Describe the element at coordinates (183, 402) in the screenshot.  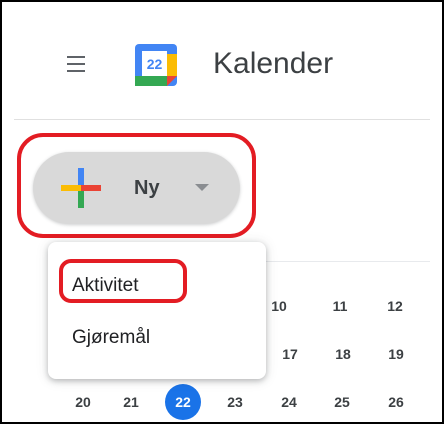
I see `mini-calendar-today: 22` at that location.